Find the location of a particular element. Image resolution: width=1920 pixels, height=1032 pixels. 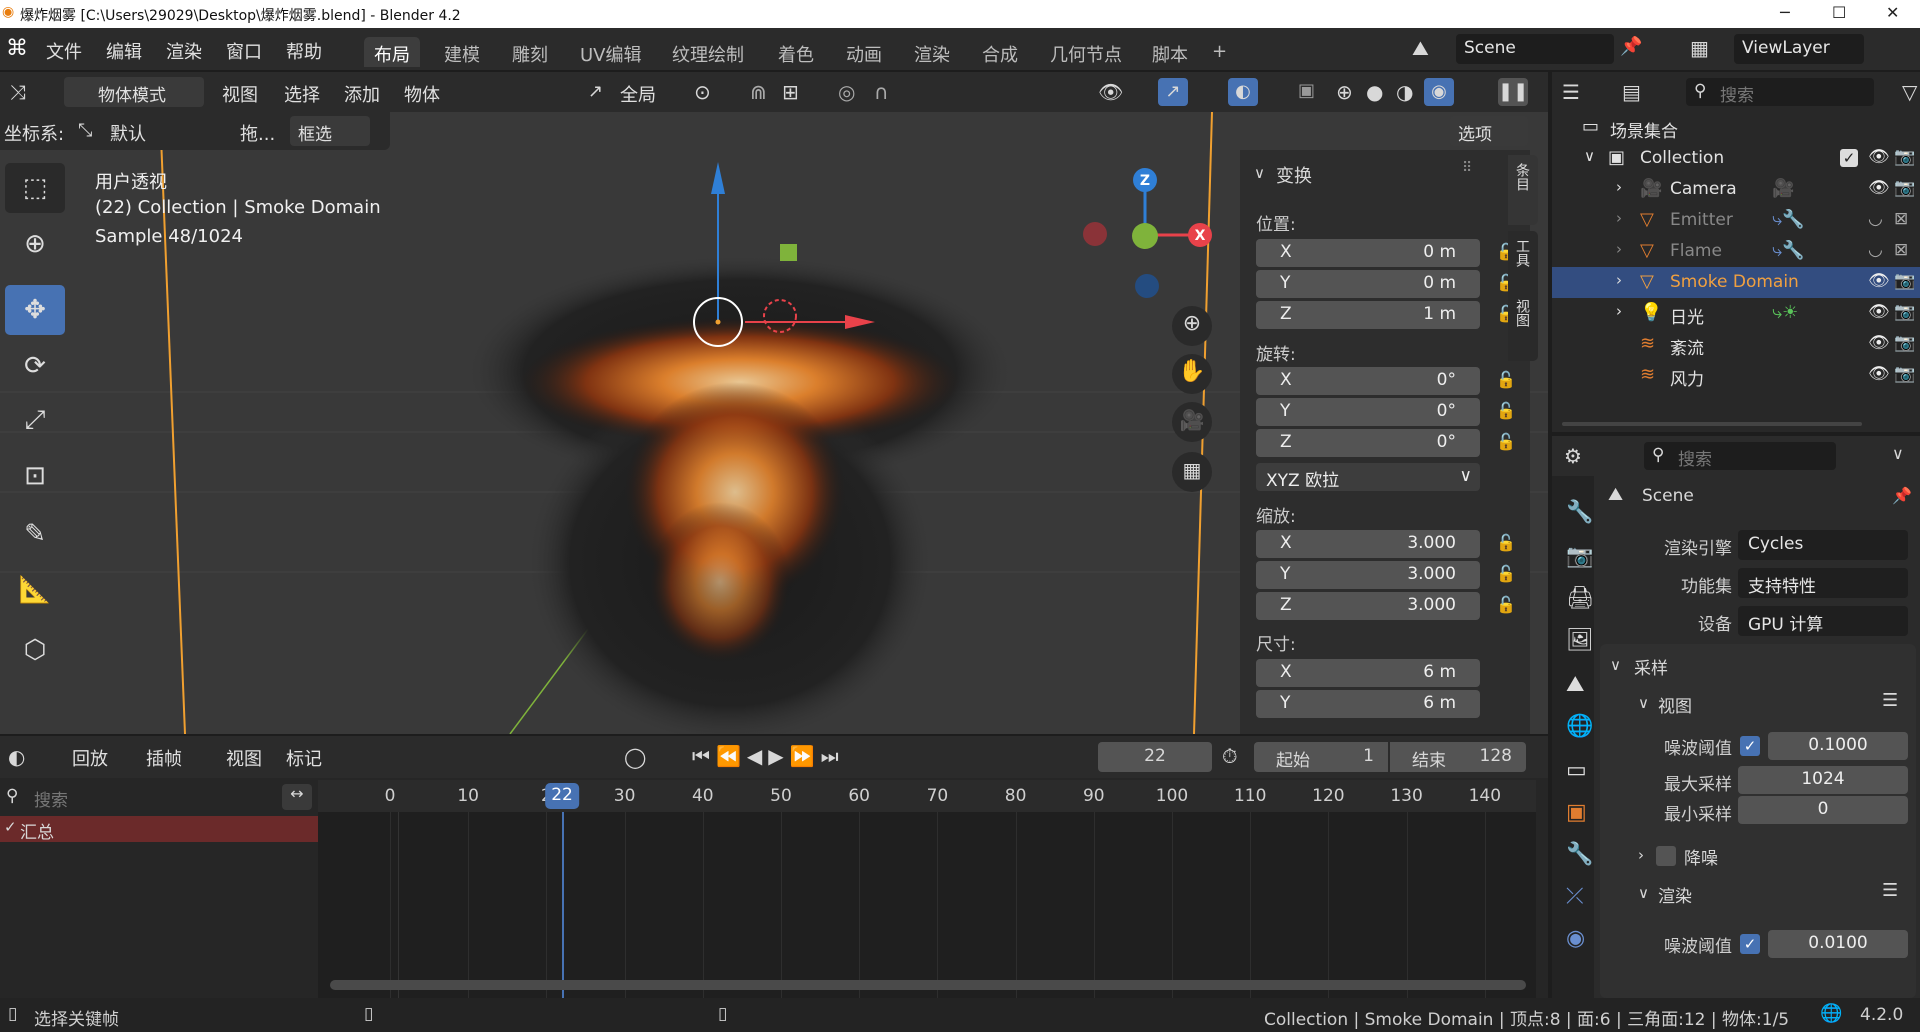

xray-icon: ▣ is located at coordinates (1306, 90).